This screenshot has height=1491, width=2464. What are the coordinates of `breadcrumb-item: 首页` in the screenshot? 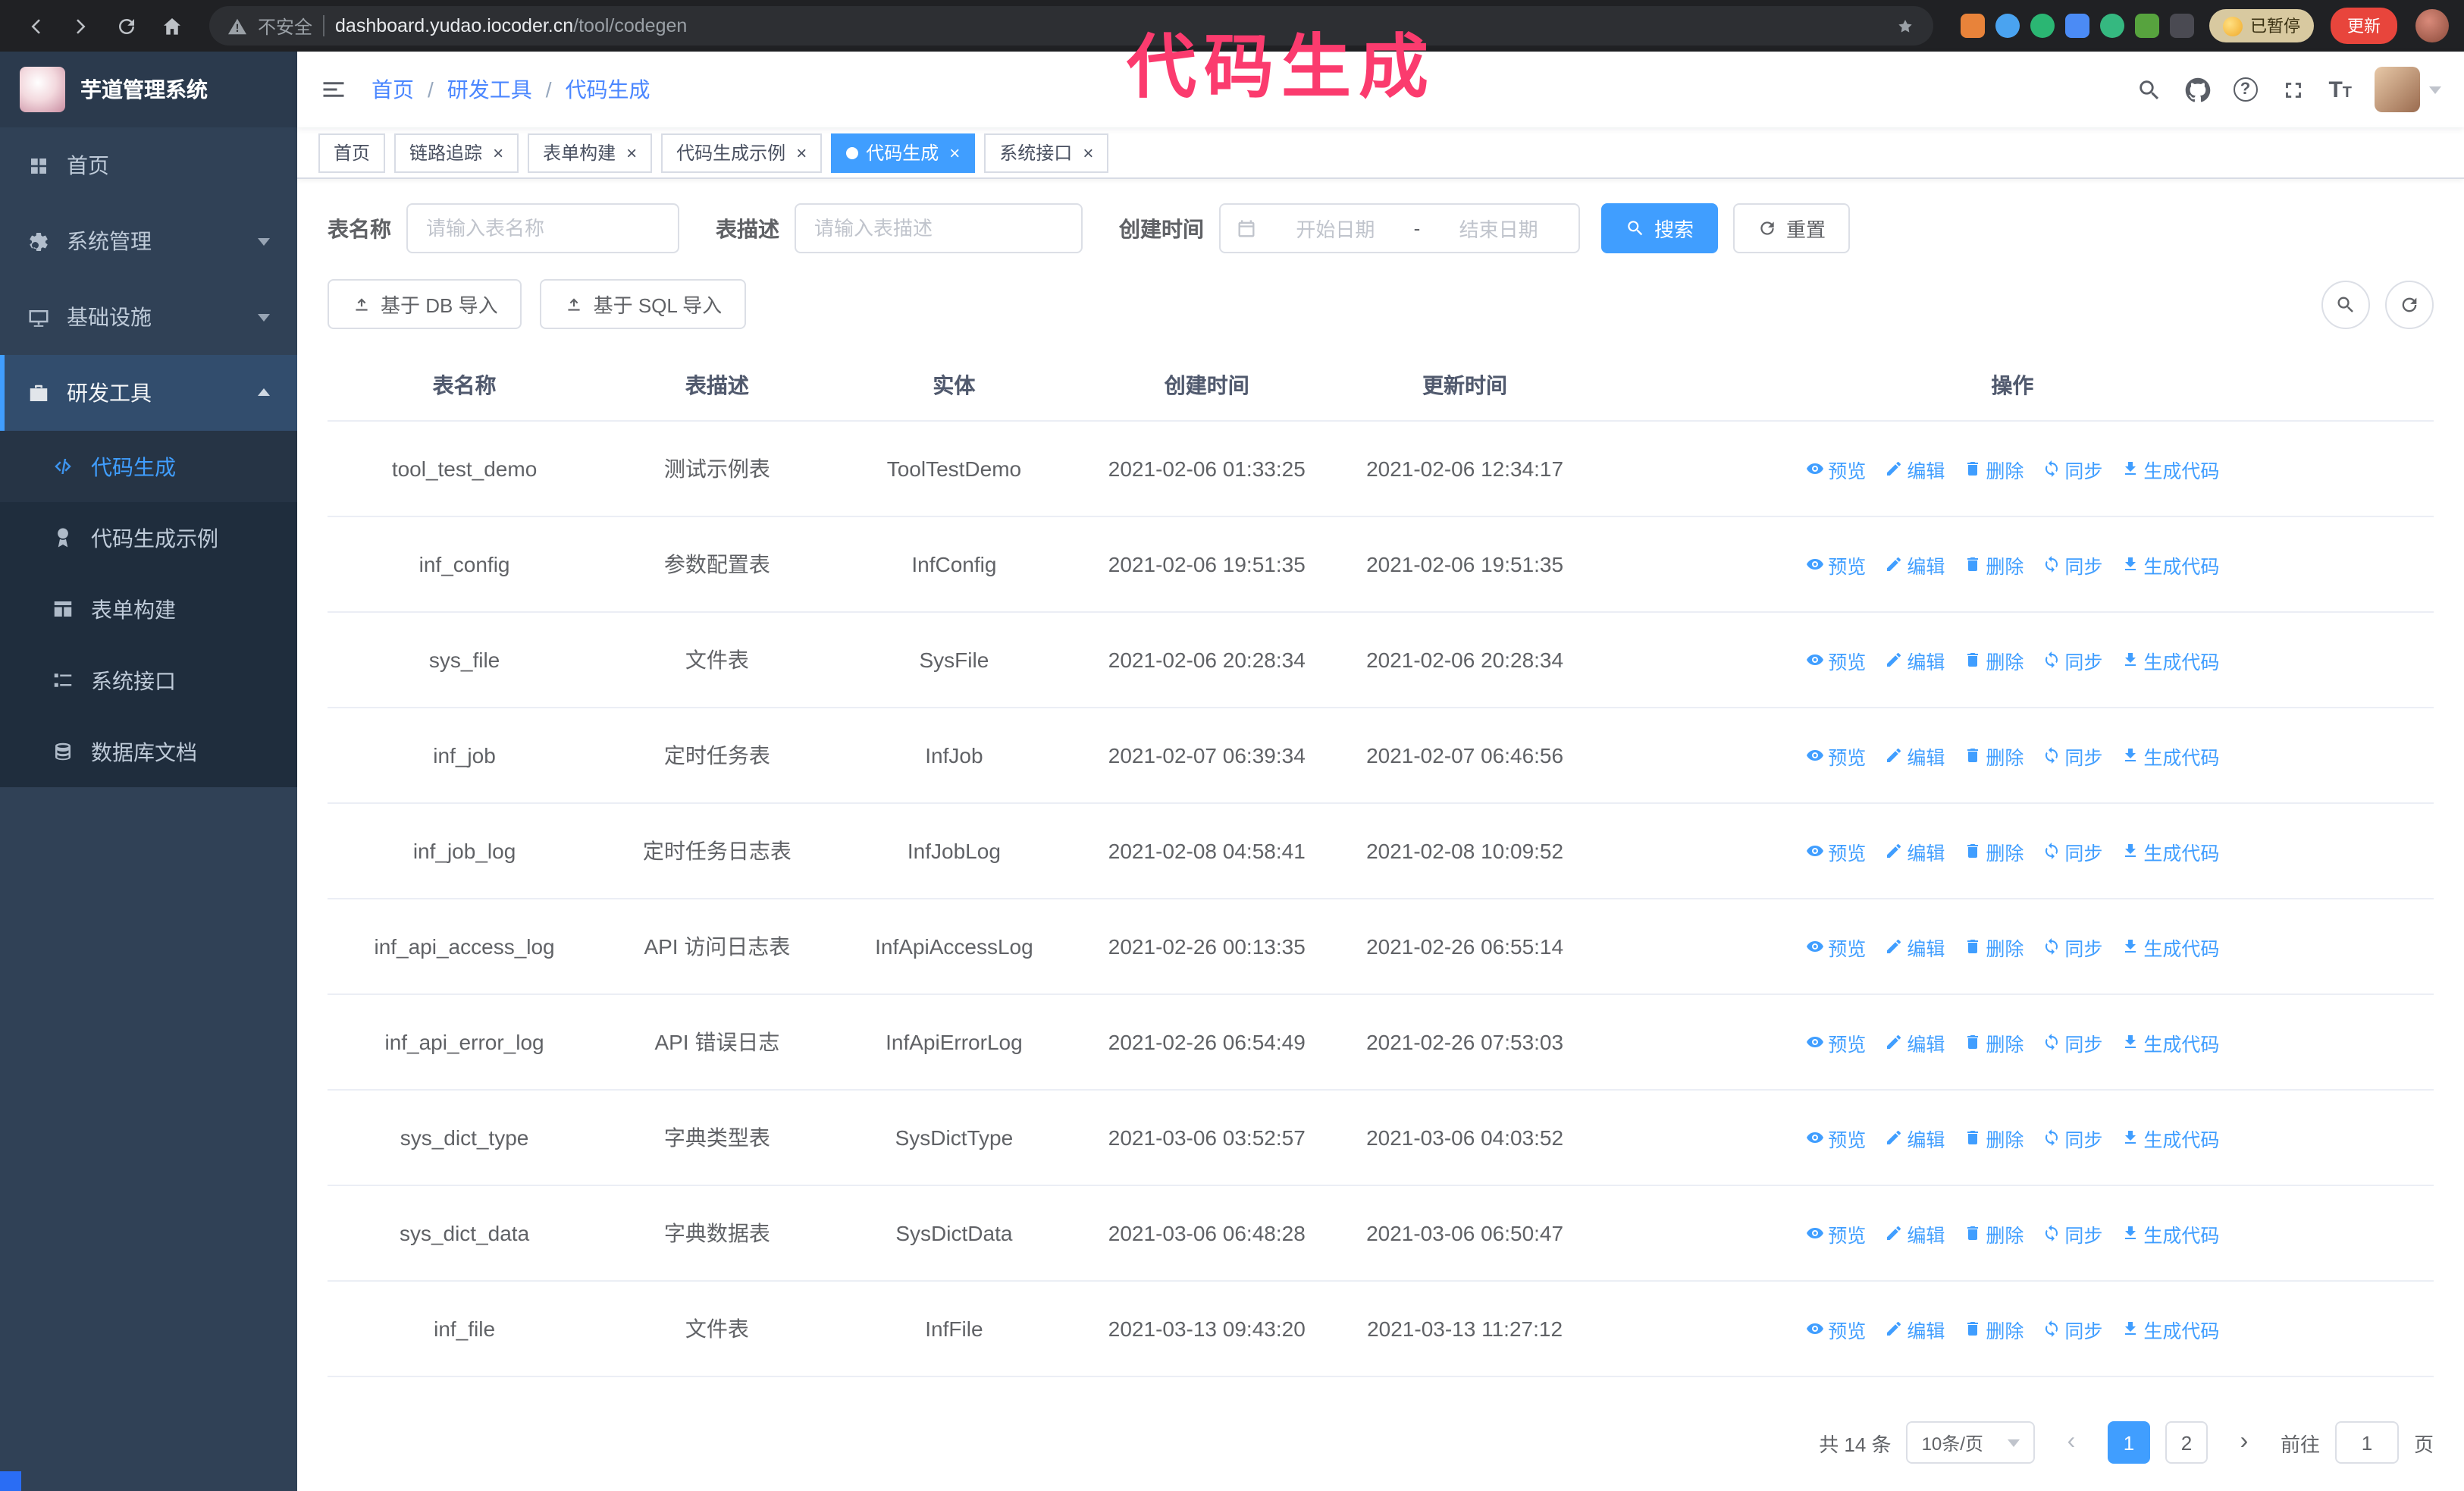 It's located at (392, 89).